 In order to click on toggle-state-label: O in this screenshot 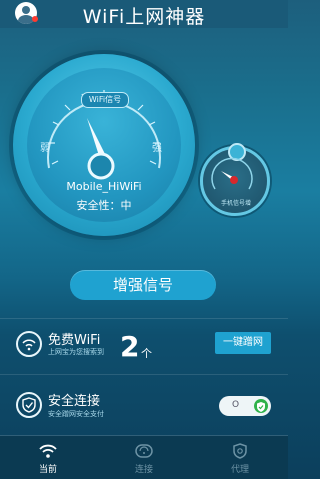, I will do `click(236, 405)`.